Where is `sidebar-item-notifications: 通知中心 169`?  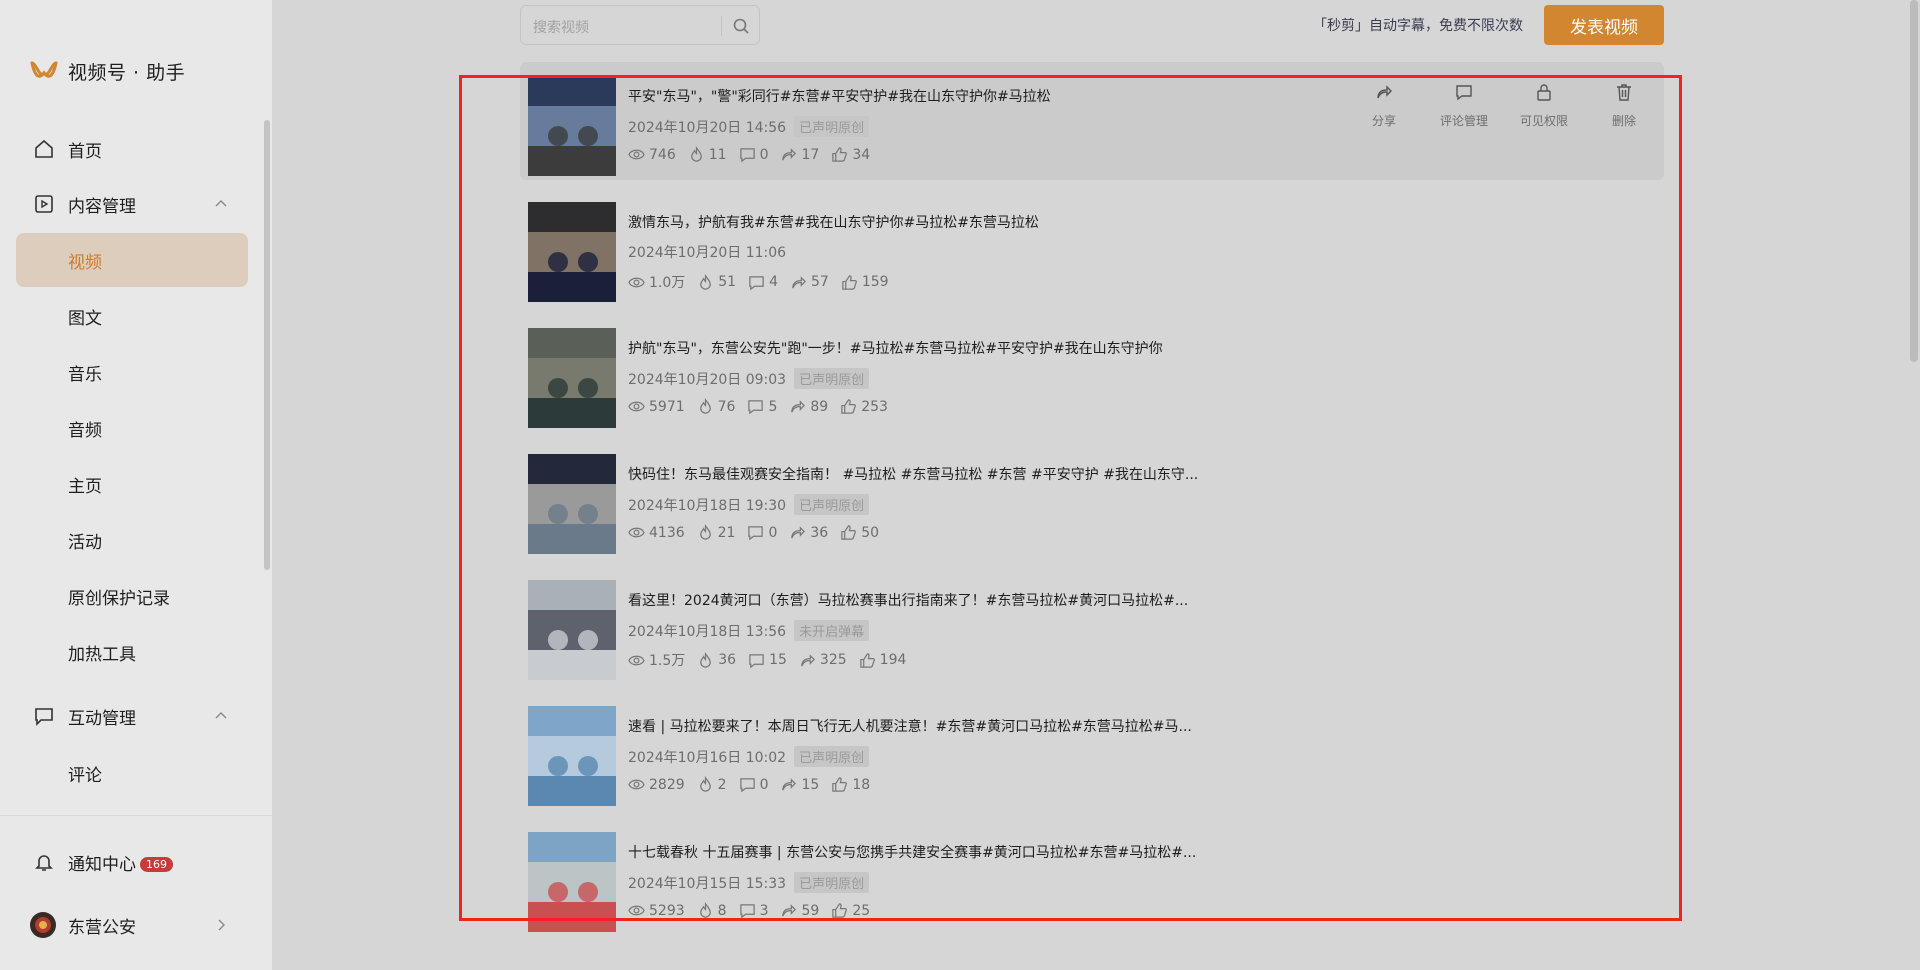
sidebar-item-notifications: 通知中心 169 is located at coordinates (132, 862).